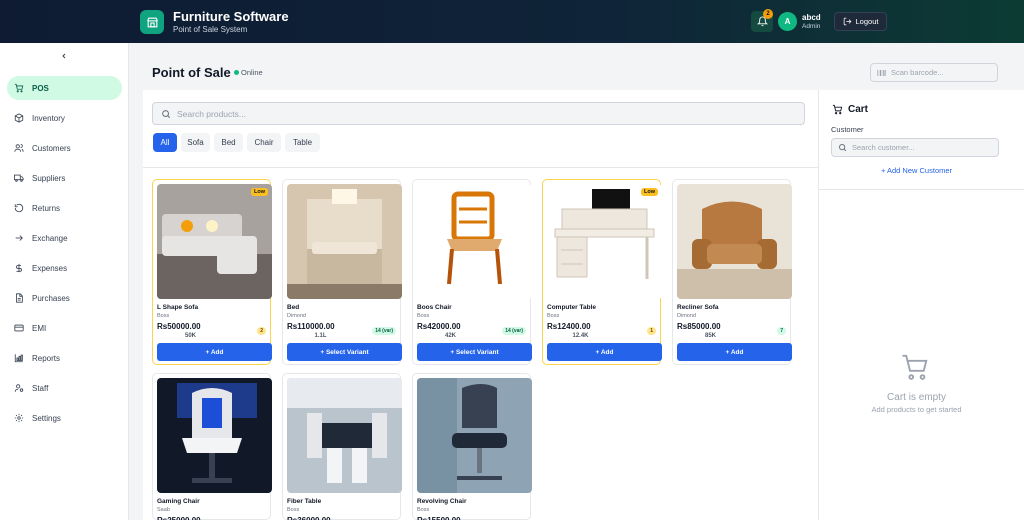 This screenshot has height=520, width=1024. Describe the element at coordinates (19, 298) in the screenshot. I see `document-icon` at that location.